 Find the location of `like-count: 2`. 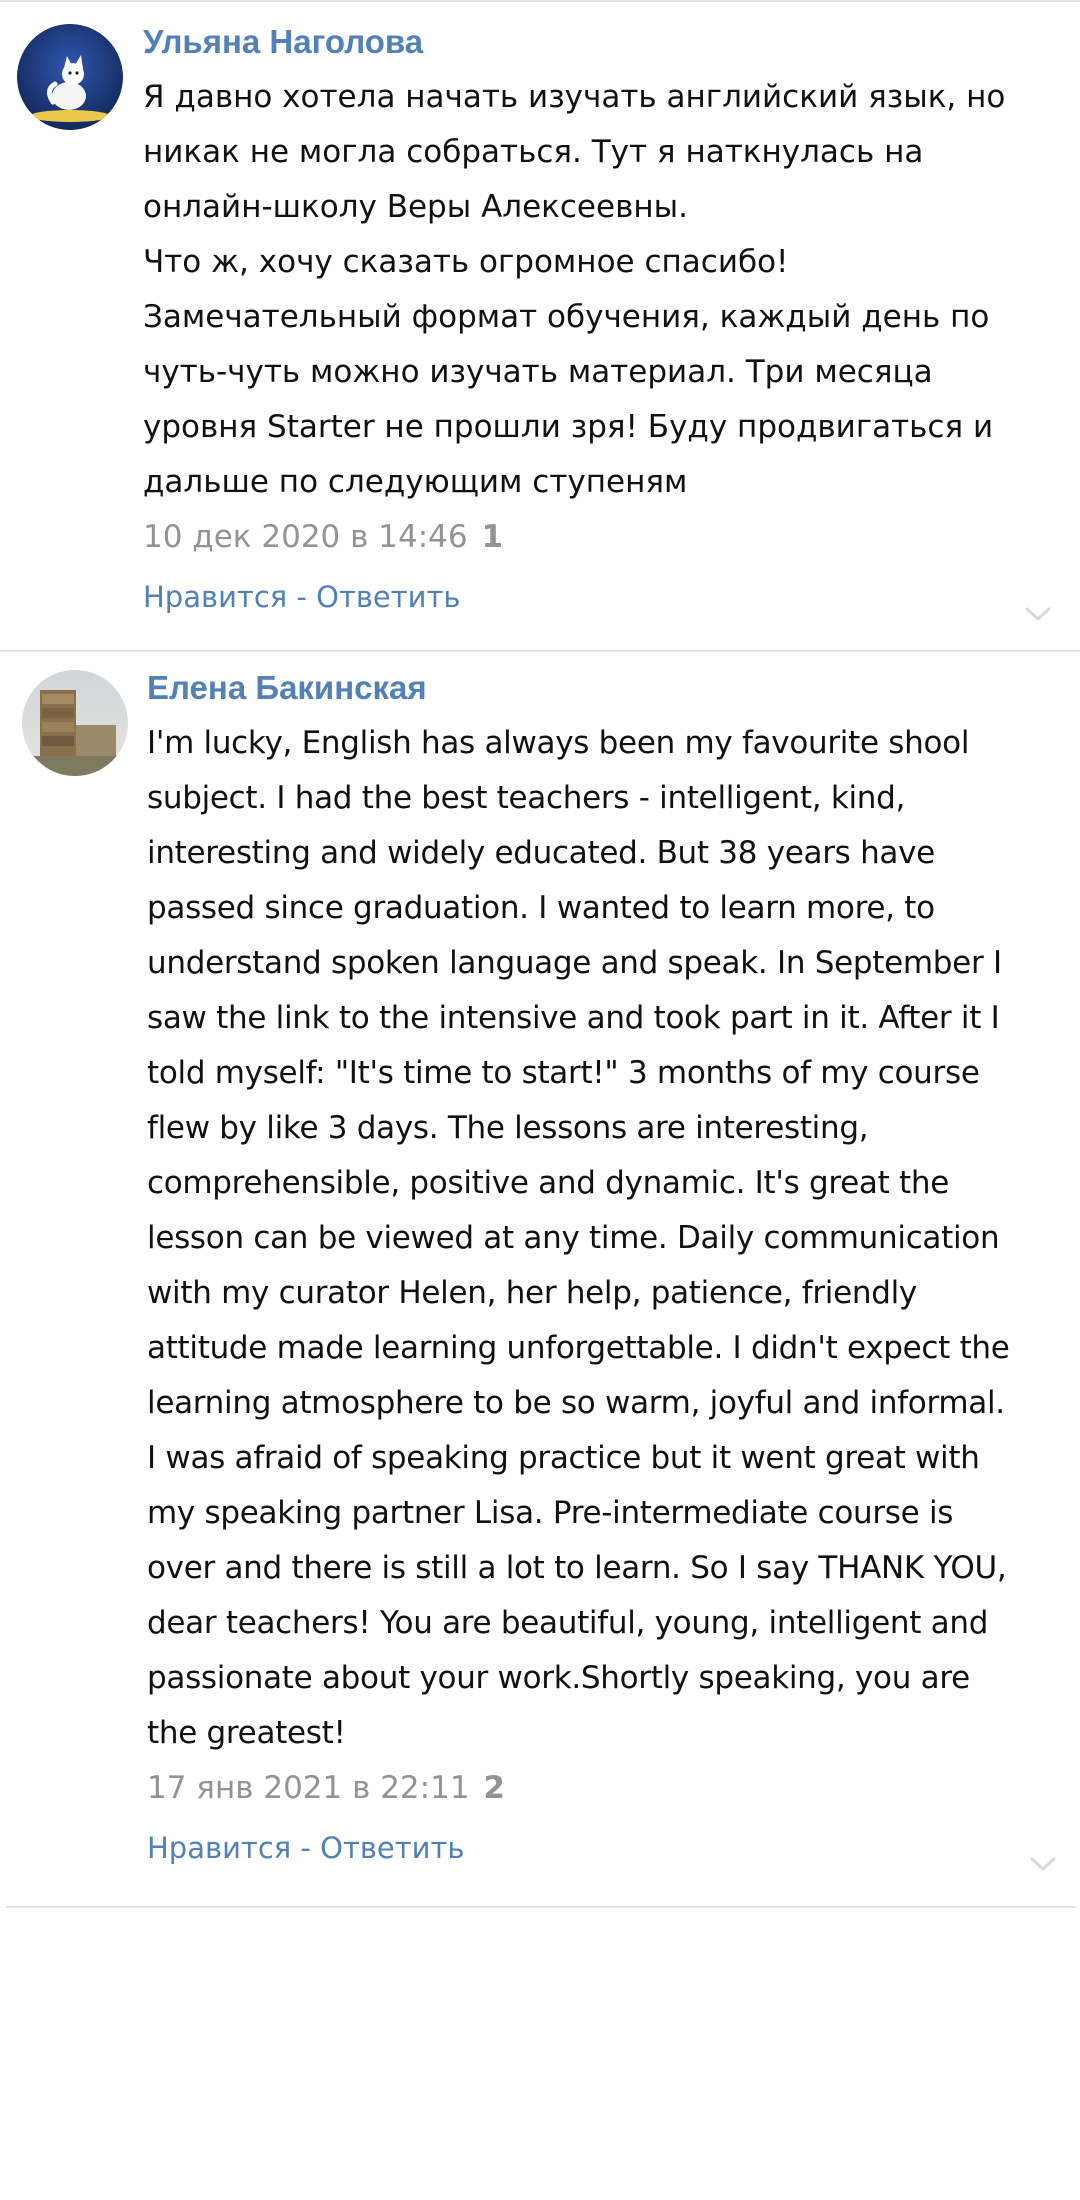

like-count: 2 is located at coordinates (494, 1788).